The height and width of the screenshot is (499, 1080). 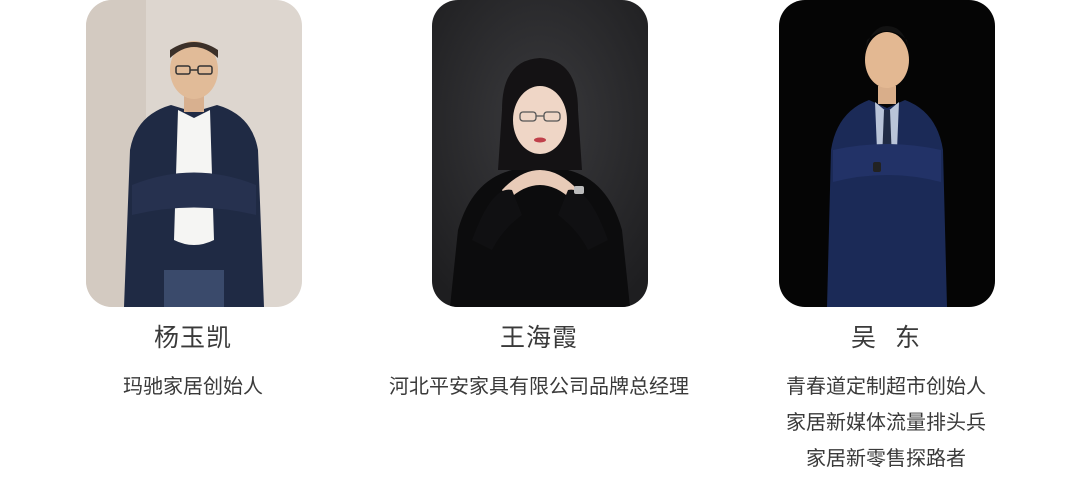 What do you see at coordinates (192, 337) in the screenshot?
I see `person-name: 杨玉凯` at bounding box center [192, 337].